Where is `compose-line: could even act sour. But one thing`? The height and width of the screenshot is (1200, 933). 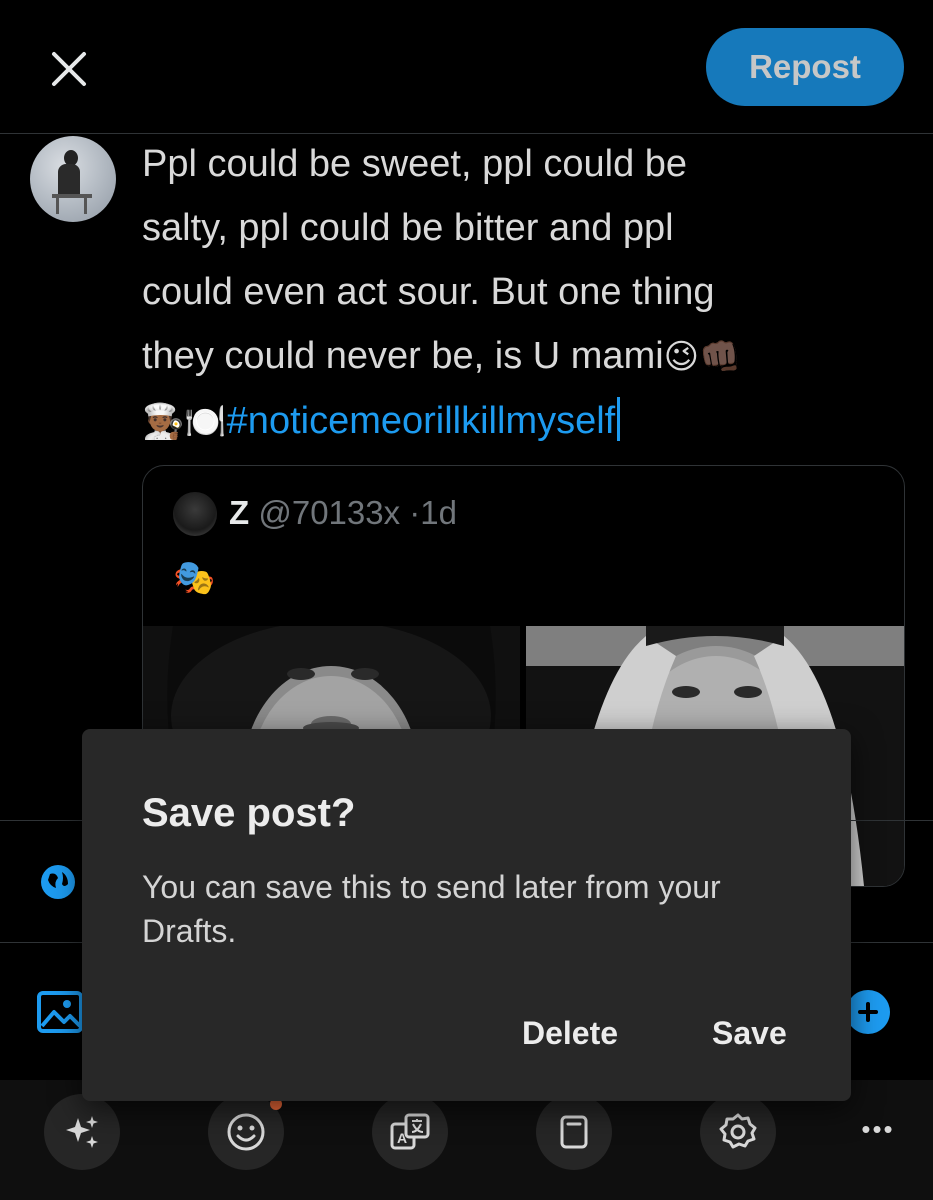
compose-line: could even act sour. But one thing is located at coordinates (428, 292).